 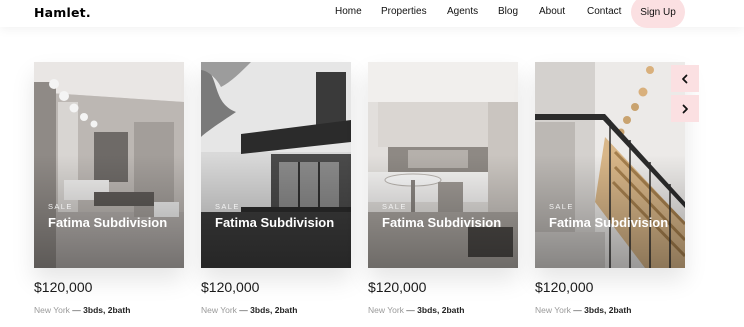 I want to click on nav-link-contact: Contact, so click(x=604, y=11).